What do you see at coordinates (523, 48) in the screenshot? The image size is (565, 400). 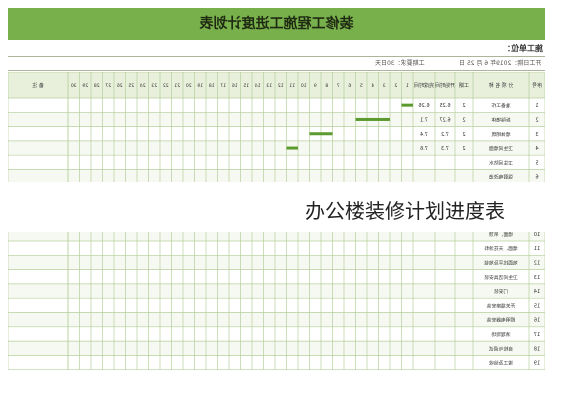 I see `unit-label: 施工单位：` at bounding box center [523, 48].